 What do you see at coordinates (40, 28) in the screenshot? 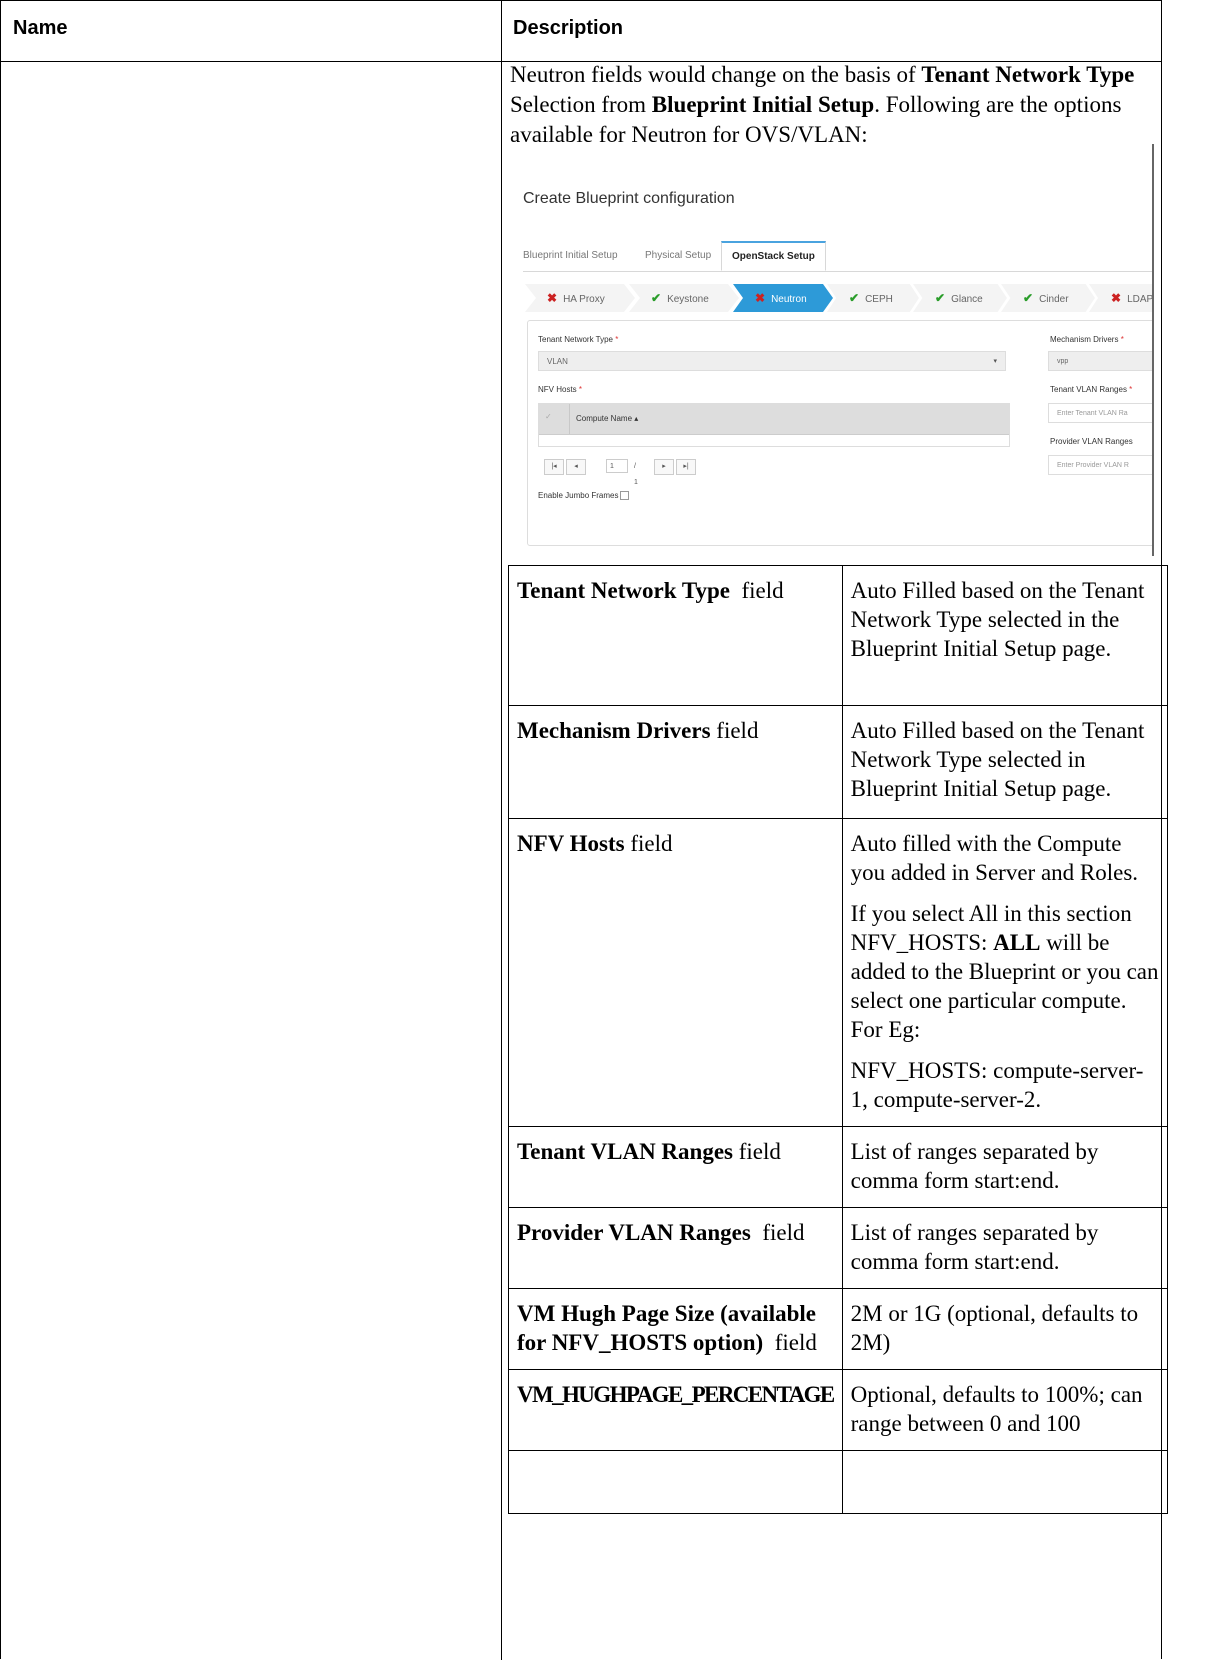
I see `name-column-header: Name` at bounding box center [40, 28].